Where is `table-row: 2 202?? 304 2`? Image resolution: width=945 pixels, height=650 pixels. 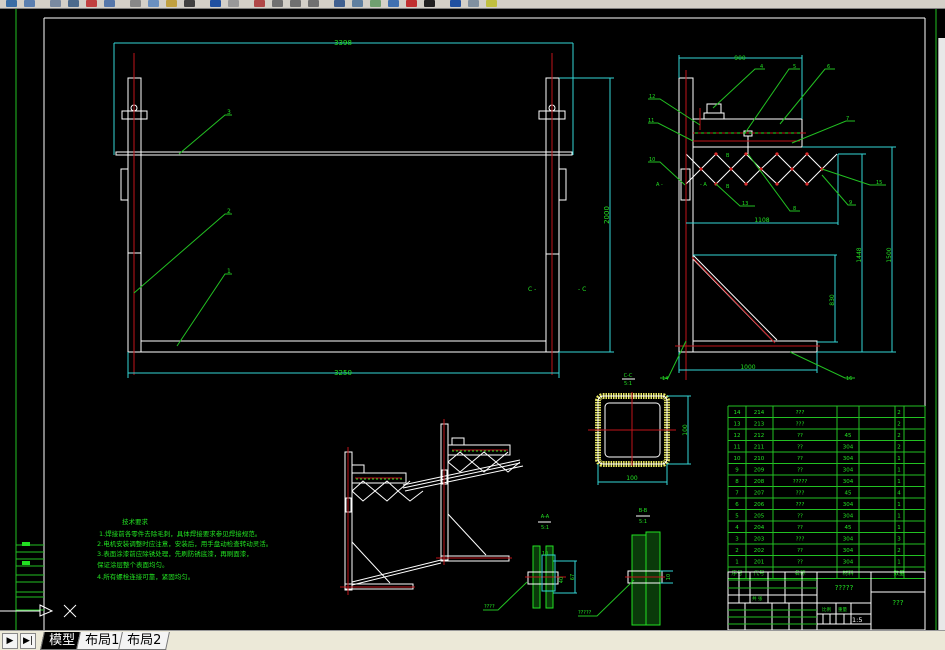
table-row: 2 202?? 304 2 is located at coordinates (818, 551).